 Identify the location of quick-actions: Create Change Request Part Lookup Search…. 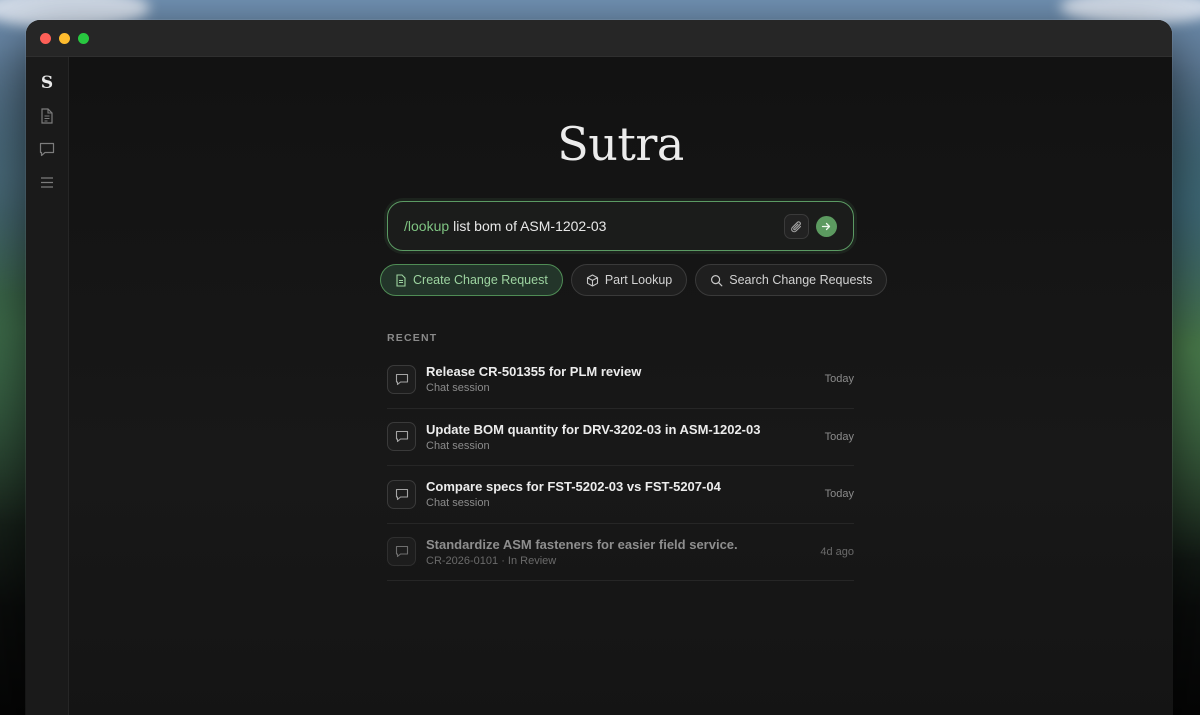
(634, 280).